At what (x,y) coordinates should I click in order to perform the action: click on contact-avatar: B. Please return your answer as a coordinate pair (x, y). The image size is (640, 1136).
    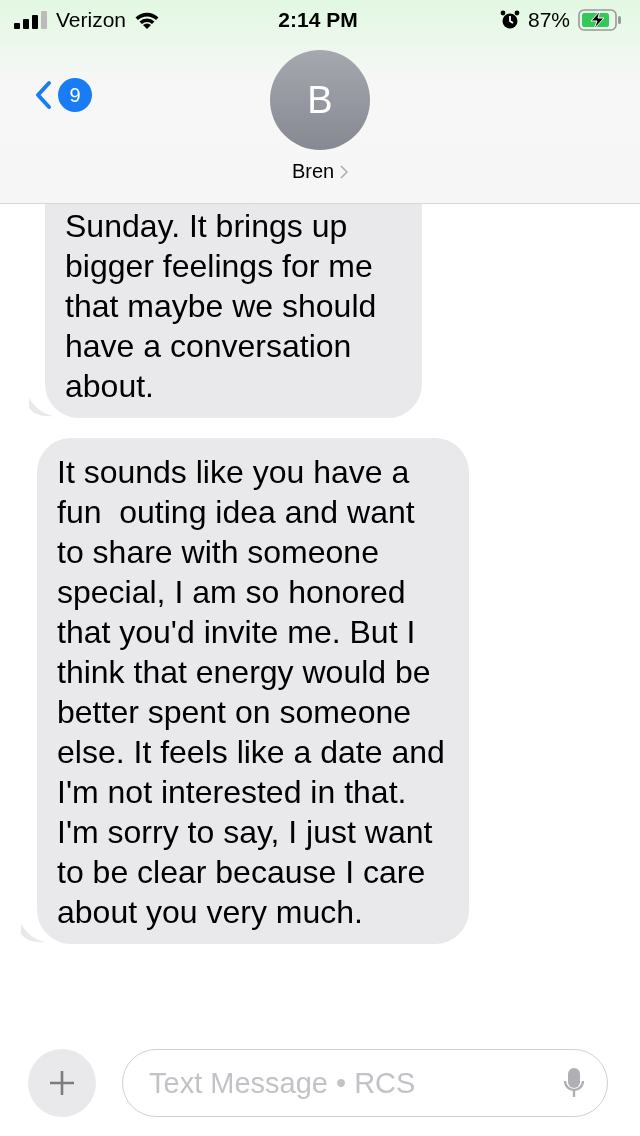
    Looking at the image, I should click on (320, 100).